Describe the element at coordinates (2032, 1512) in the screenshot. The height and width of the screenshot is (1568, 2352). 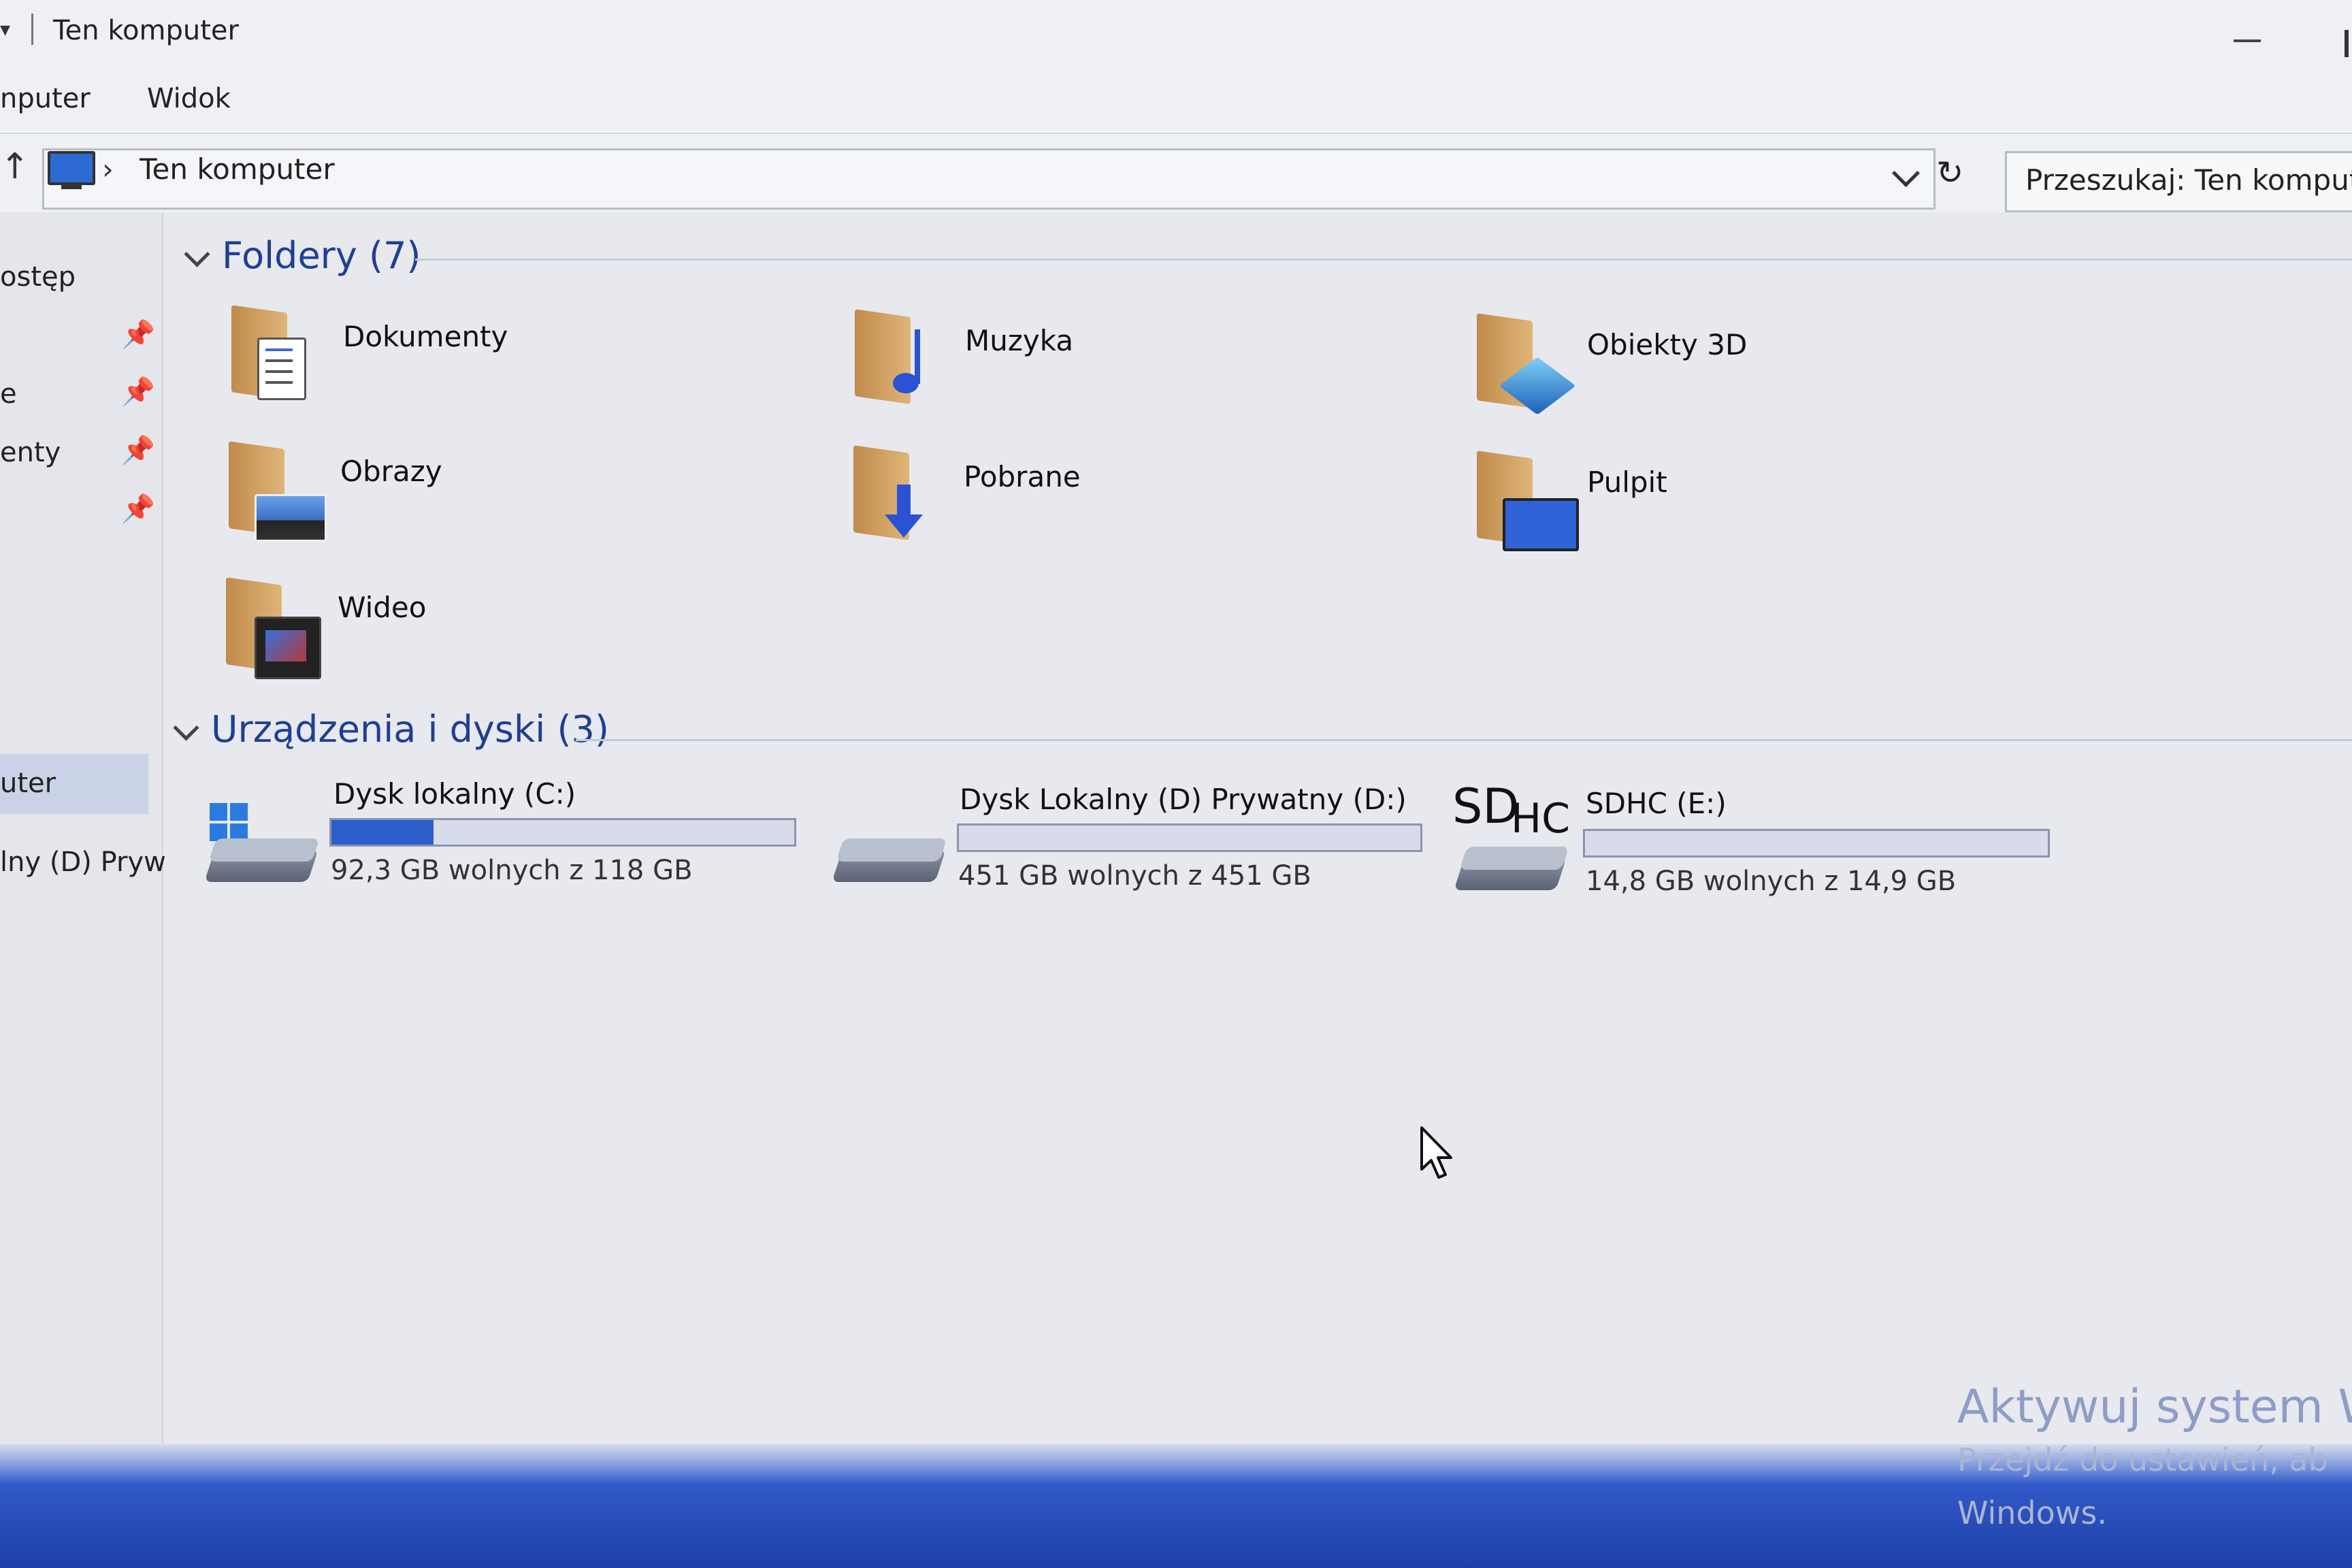
I see `activation-watermark-line3: Windows.` at that location.